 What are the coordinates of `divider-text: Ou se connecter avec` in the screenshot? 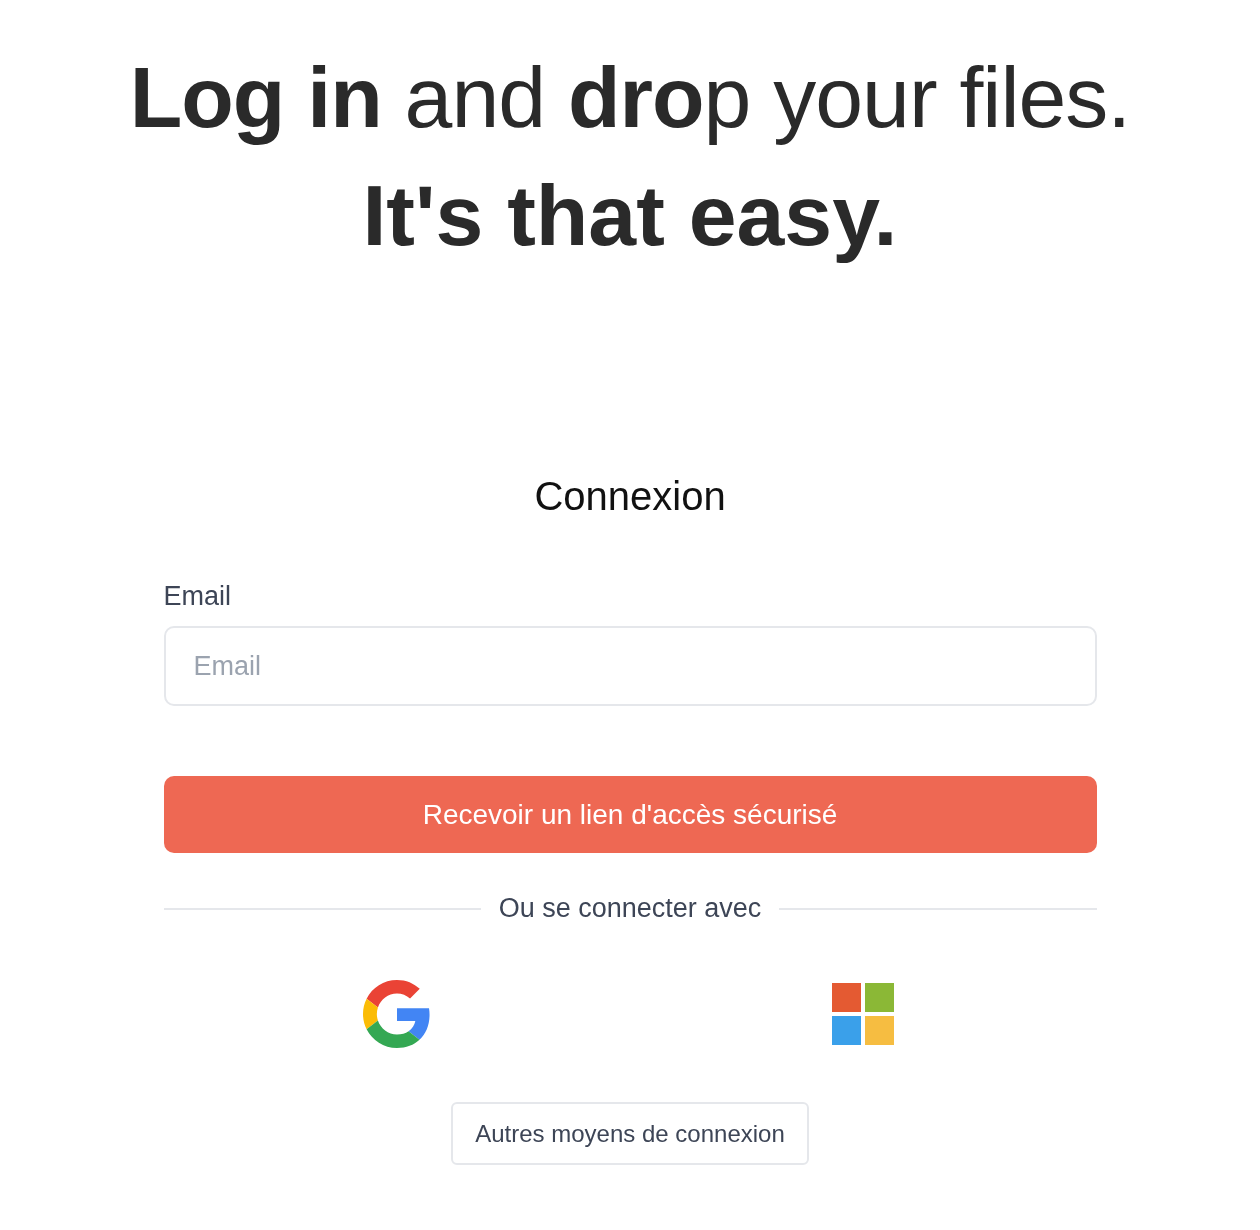 It's located at (630, 908).